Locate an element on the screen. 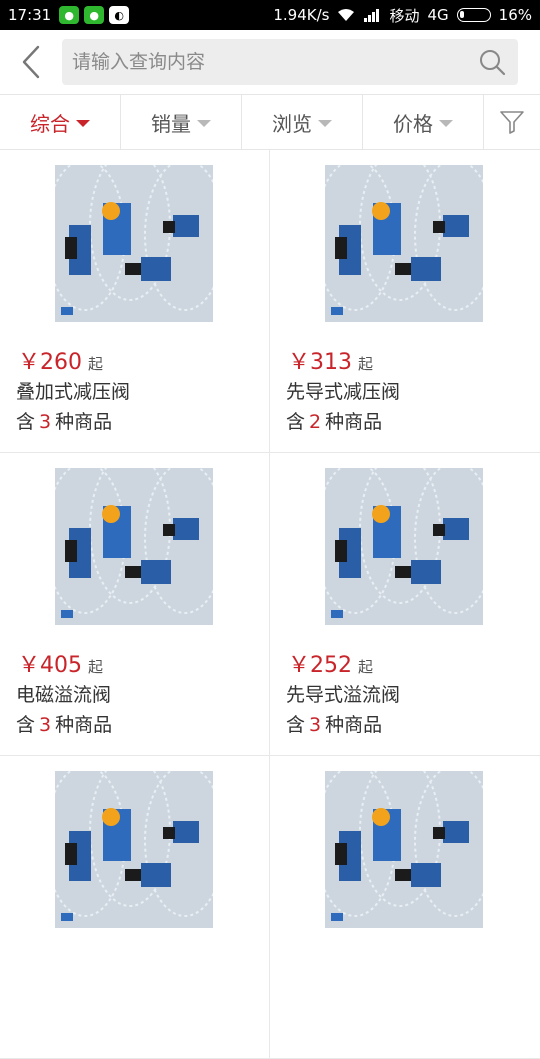 The width and height of the screenshot is (540, 1059). filter-views: 浏览 is located at coordinates (302, 122).